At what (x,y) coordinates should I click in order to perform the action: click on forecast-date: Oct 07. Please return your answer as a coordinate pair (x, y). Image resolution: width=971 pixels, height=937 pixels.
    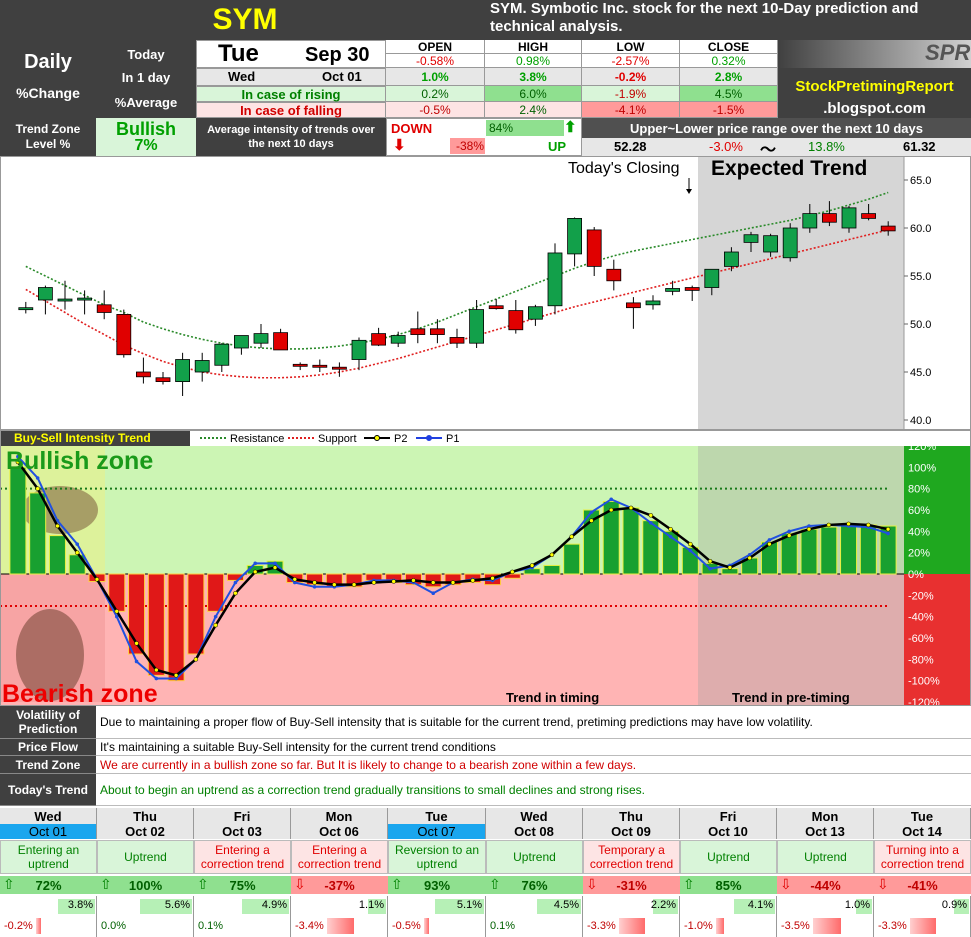
    Looking at the image, I should click on (437, 831).